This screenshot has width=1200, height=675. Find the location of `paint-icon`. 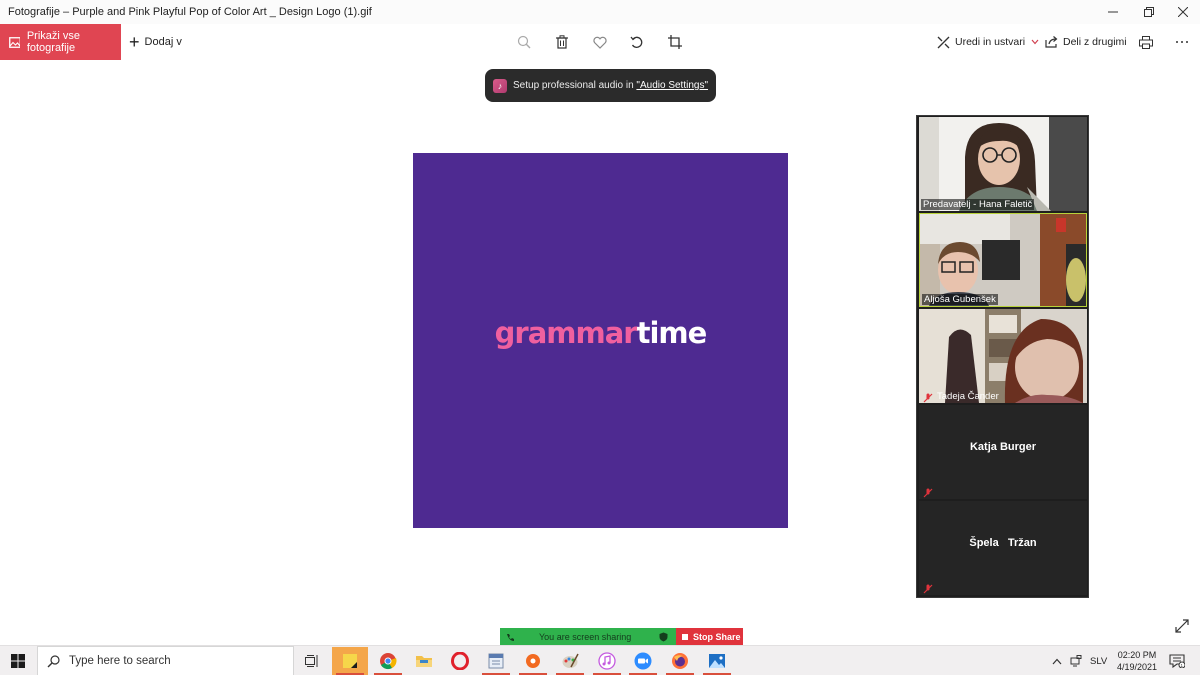

paint-icon is located at coordinates (570, 660).